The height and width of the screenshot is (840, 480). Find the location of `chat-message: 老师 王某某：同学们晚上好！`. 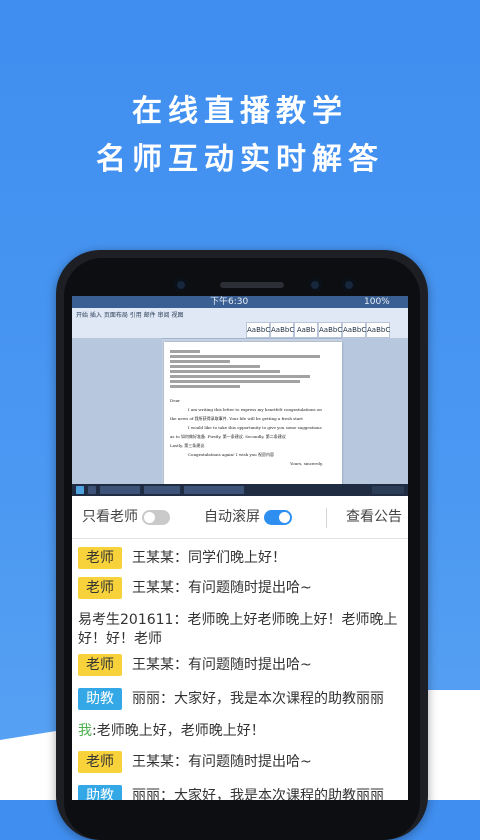

chat-message: 老师 王某某：同学们晚上好！ is located at coordinates (240, 558).